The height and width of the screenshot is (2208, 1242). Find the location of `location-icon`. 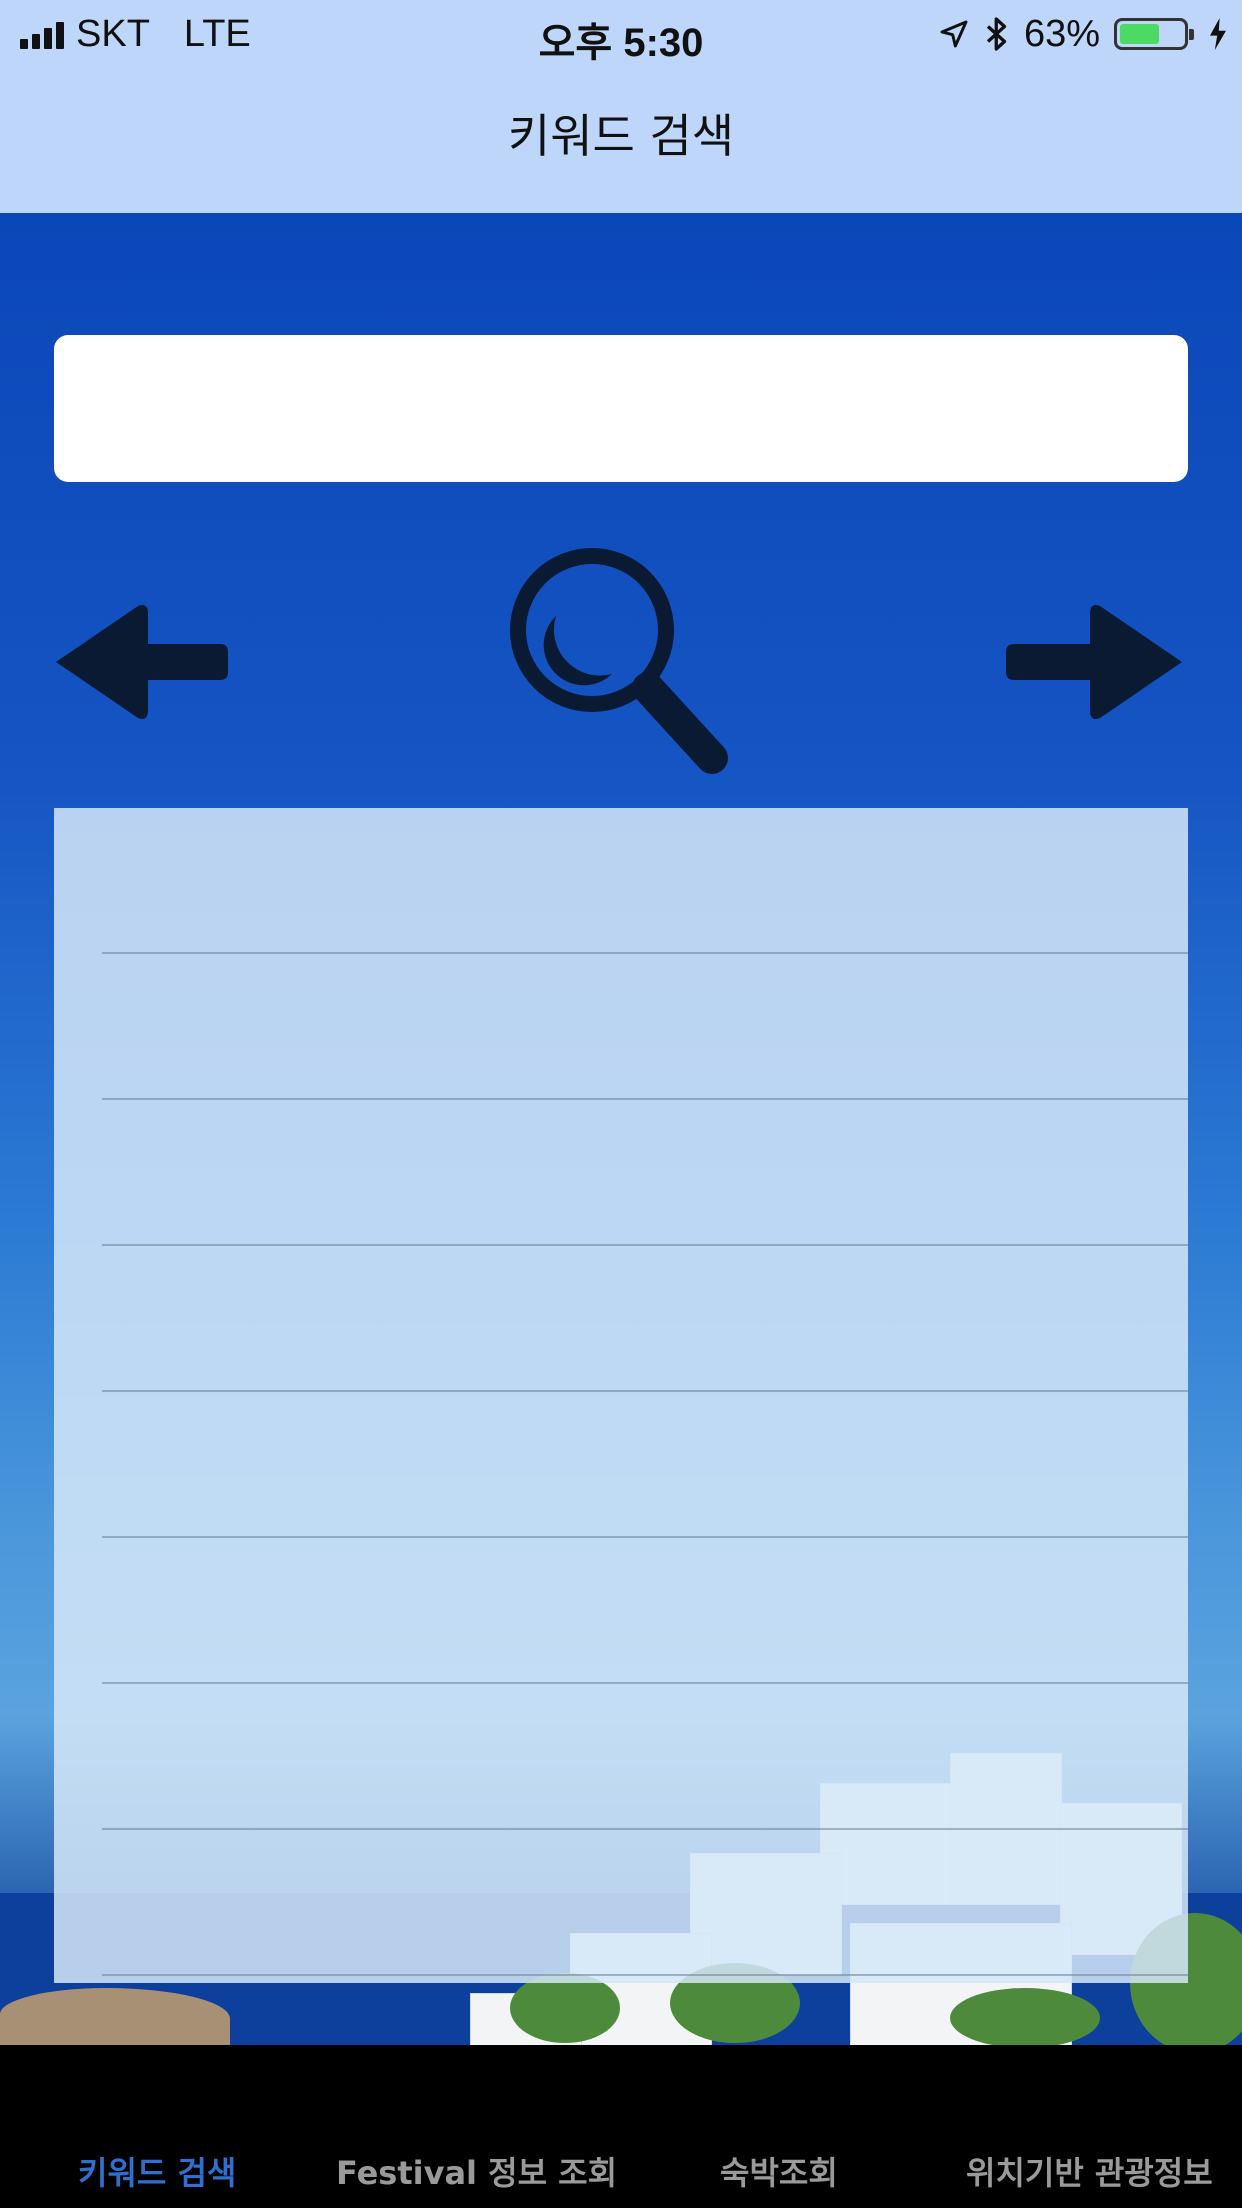

location-icon is located at coordinates (954, 34).